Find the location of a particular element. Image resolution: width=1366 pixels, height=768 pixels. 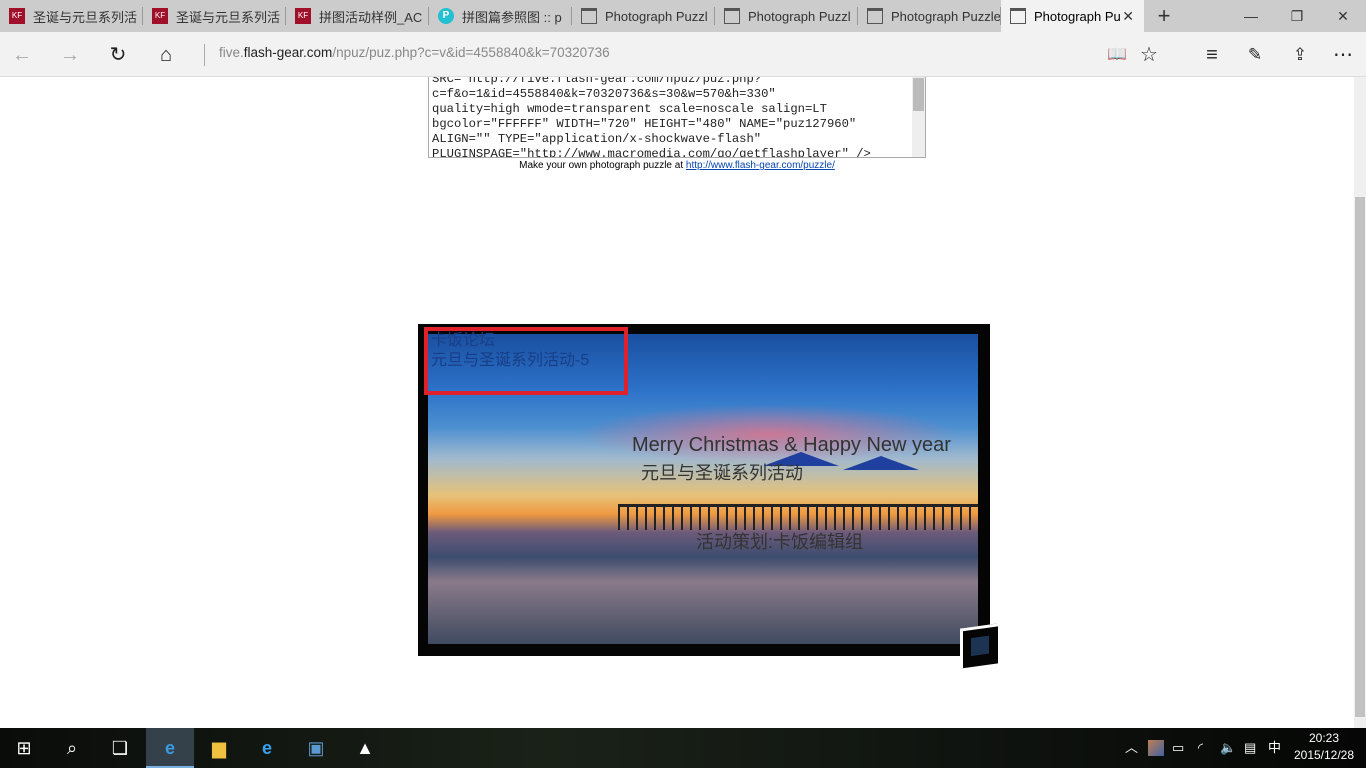

tab-7: Photograph Puzzle is located at coordinates (929, 16).